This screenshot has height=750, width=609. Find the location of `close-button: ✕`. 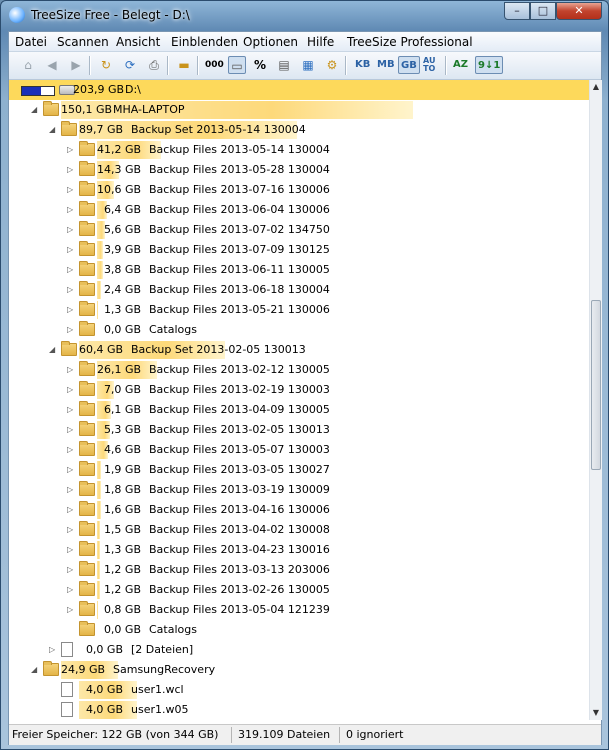

close-button: ✕ is located at coordinates (579, 11).